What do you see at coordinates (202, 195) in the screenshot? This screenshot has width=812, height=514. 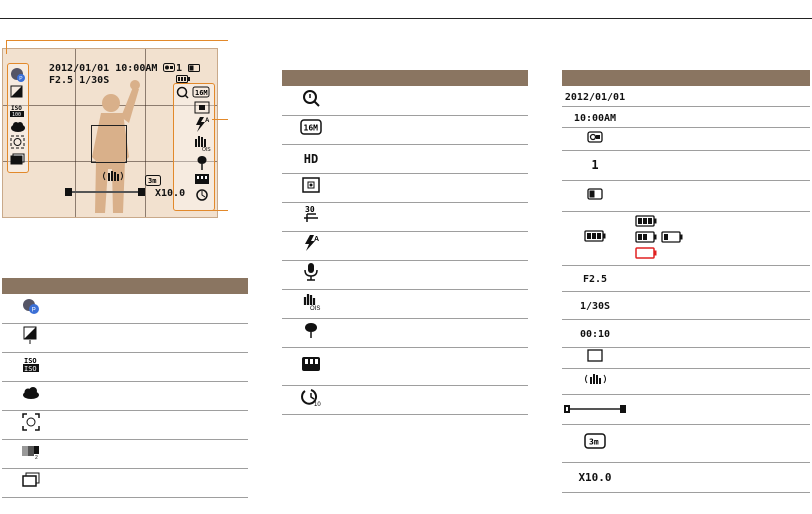 I see `self-timer-icon` at bounding box center [202, 195].